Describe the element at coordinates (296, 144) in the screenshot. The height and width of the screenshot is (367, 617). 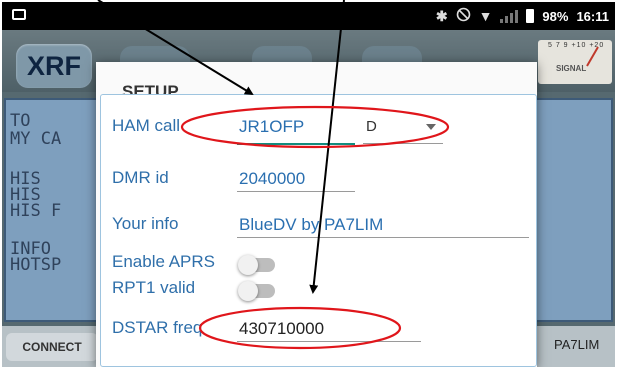
I see `ham-call-underline` at that location.